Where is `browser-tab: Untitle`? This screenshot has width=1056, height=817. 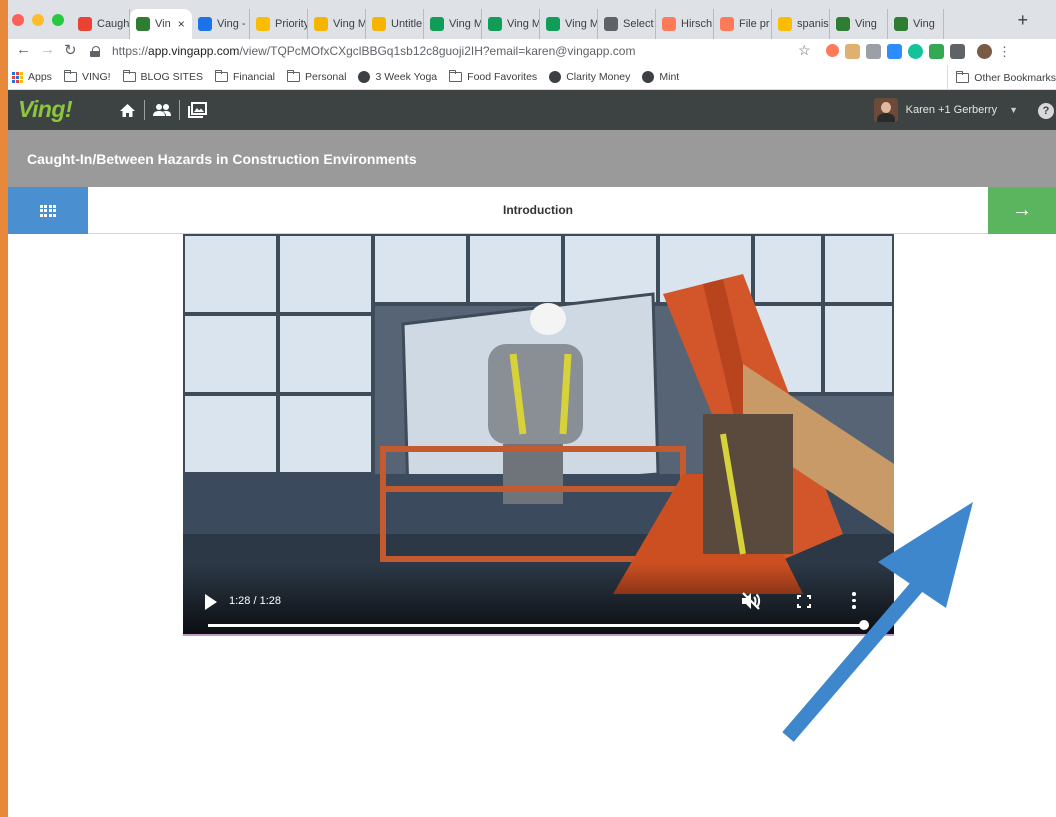 browser-tab: Untitle is located at coordinates (395, 24).